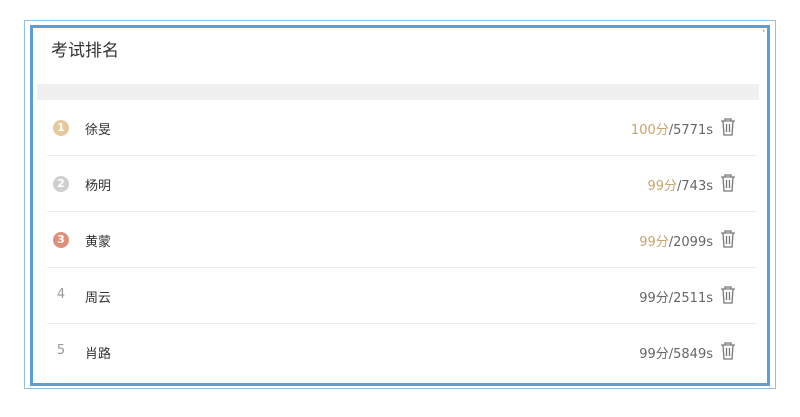 This screenshot has height=417, width=800. I want to click on score-time: 99分/2099s, so click(676, 240).